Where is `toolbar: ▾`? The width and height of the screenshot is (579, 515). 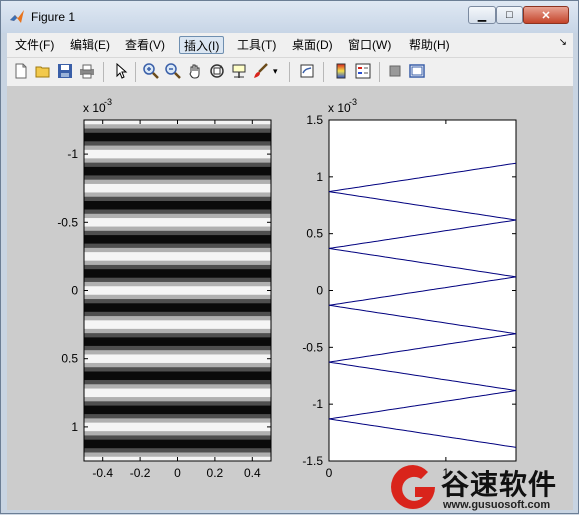 toolbar: ▾ is located at coordinates (290, 71).